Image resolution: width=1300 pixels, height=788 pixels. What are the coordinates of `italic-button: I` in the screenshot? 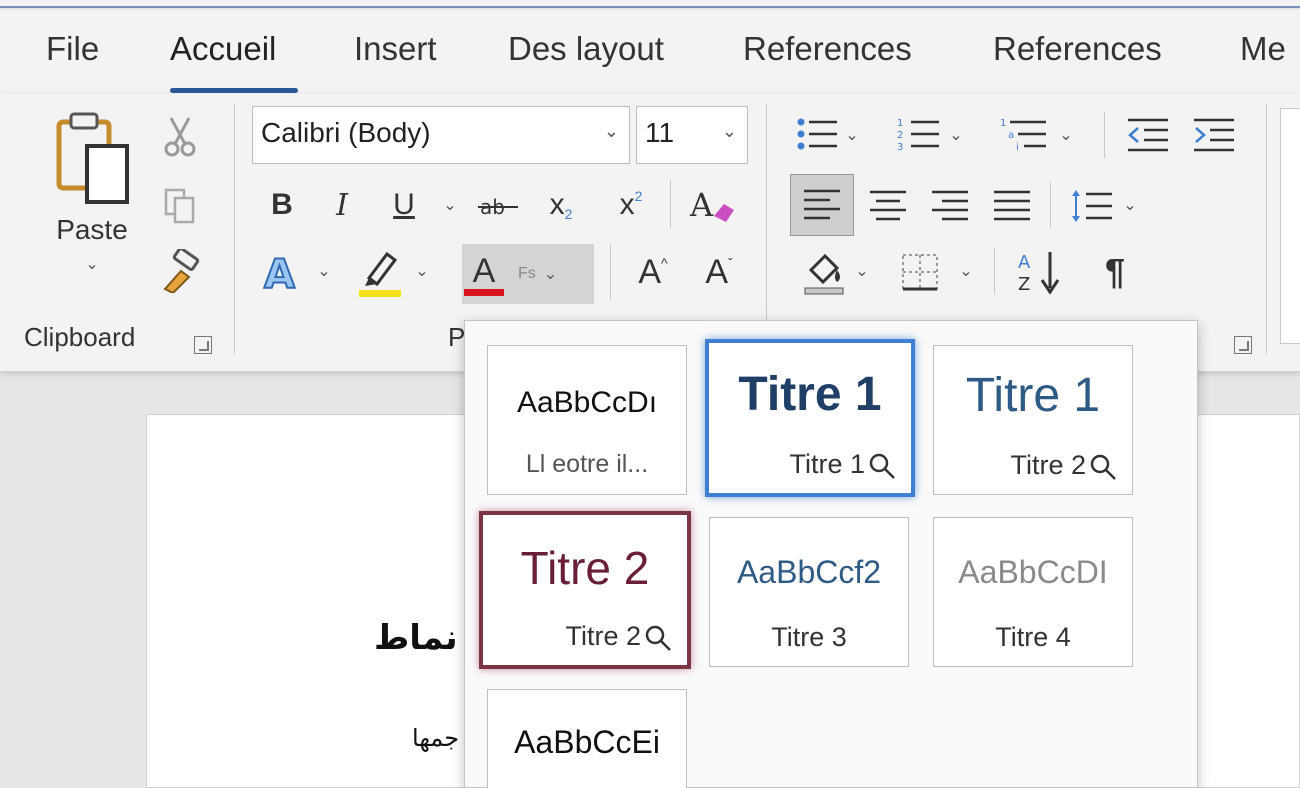 It's located at (342, 205).